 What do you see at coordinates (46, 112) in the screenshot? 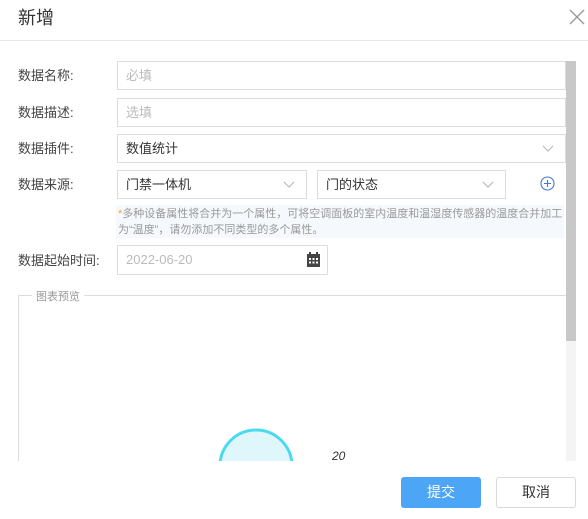
I see `desc-label: 数据描述:` at bounding box center [46, 112].